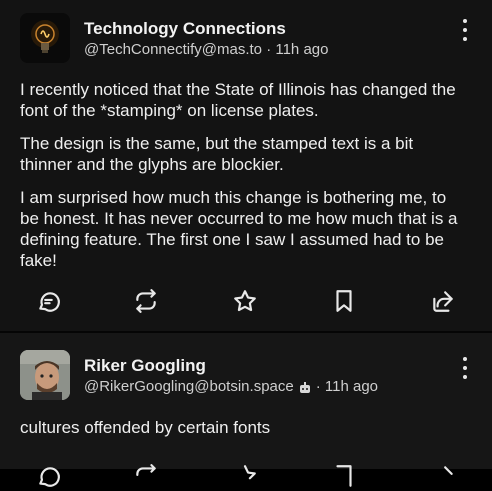 The width and height of the screenshot is (492, 491). I want to click on author-meta: @TechConnectify@mas.to · 11h ago, so click(206, 49).